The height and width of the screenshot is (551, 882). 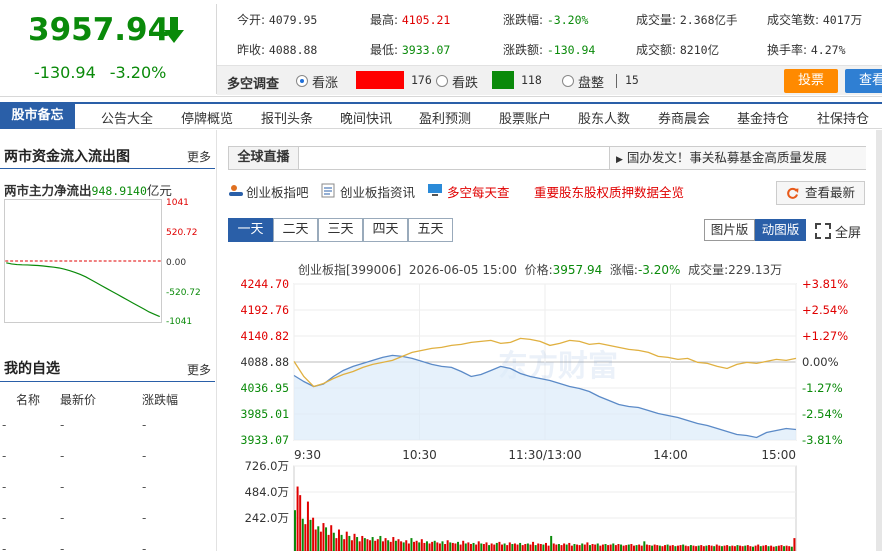 What do you see at coordinates (684, 117) in the screenshot?
I see `nav-item-broker-meeting: 券商晨会` at bounding box center [684, 117].